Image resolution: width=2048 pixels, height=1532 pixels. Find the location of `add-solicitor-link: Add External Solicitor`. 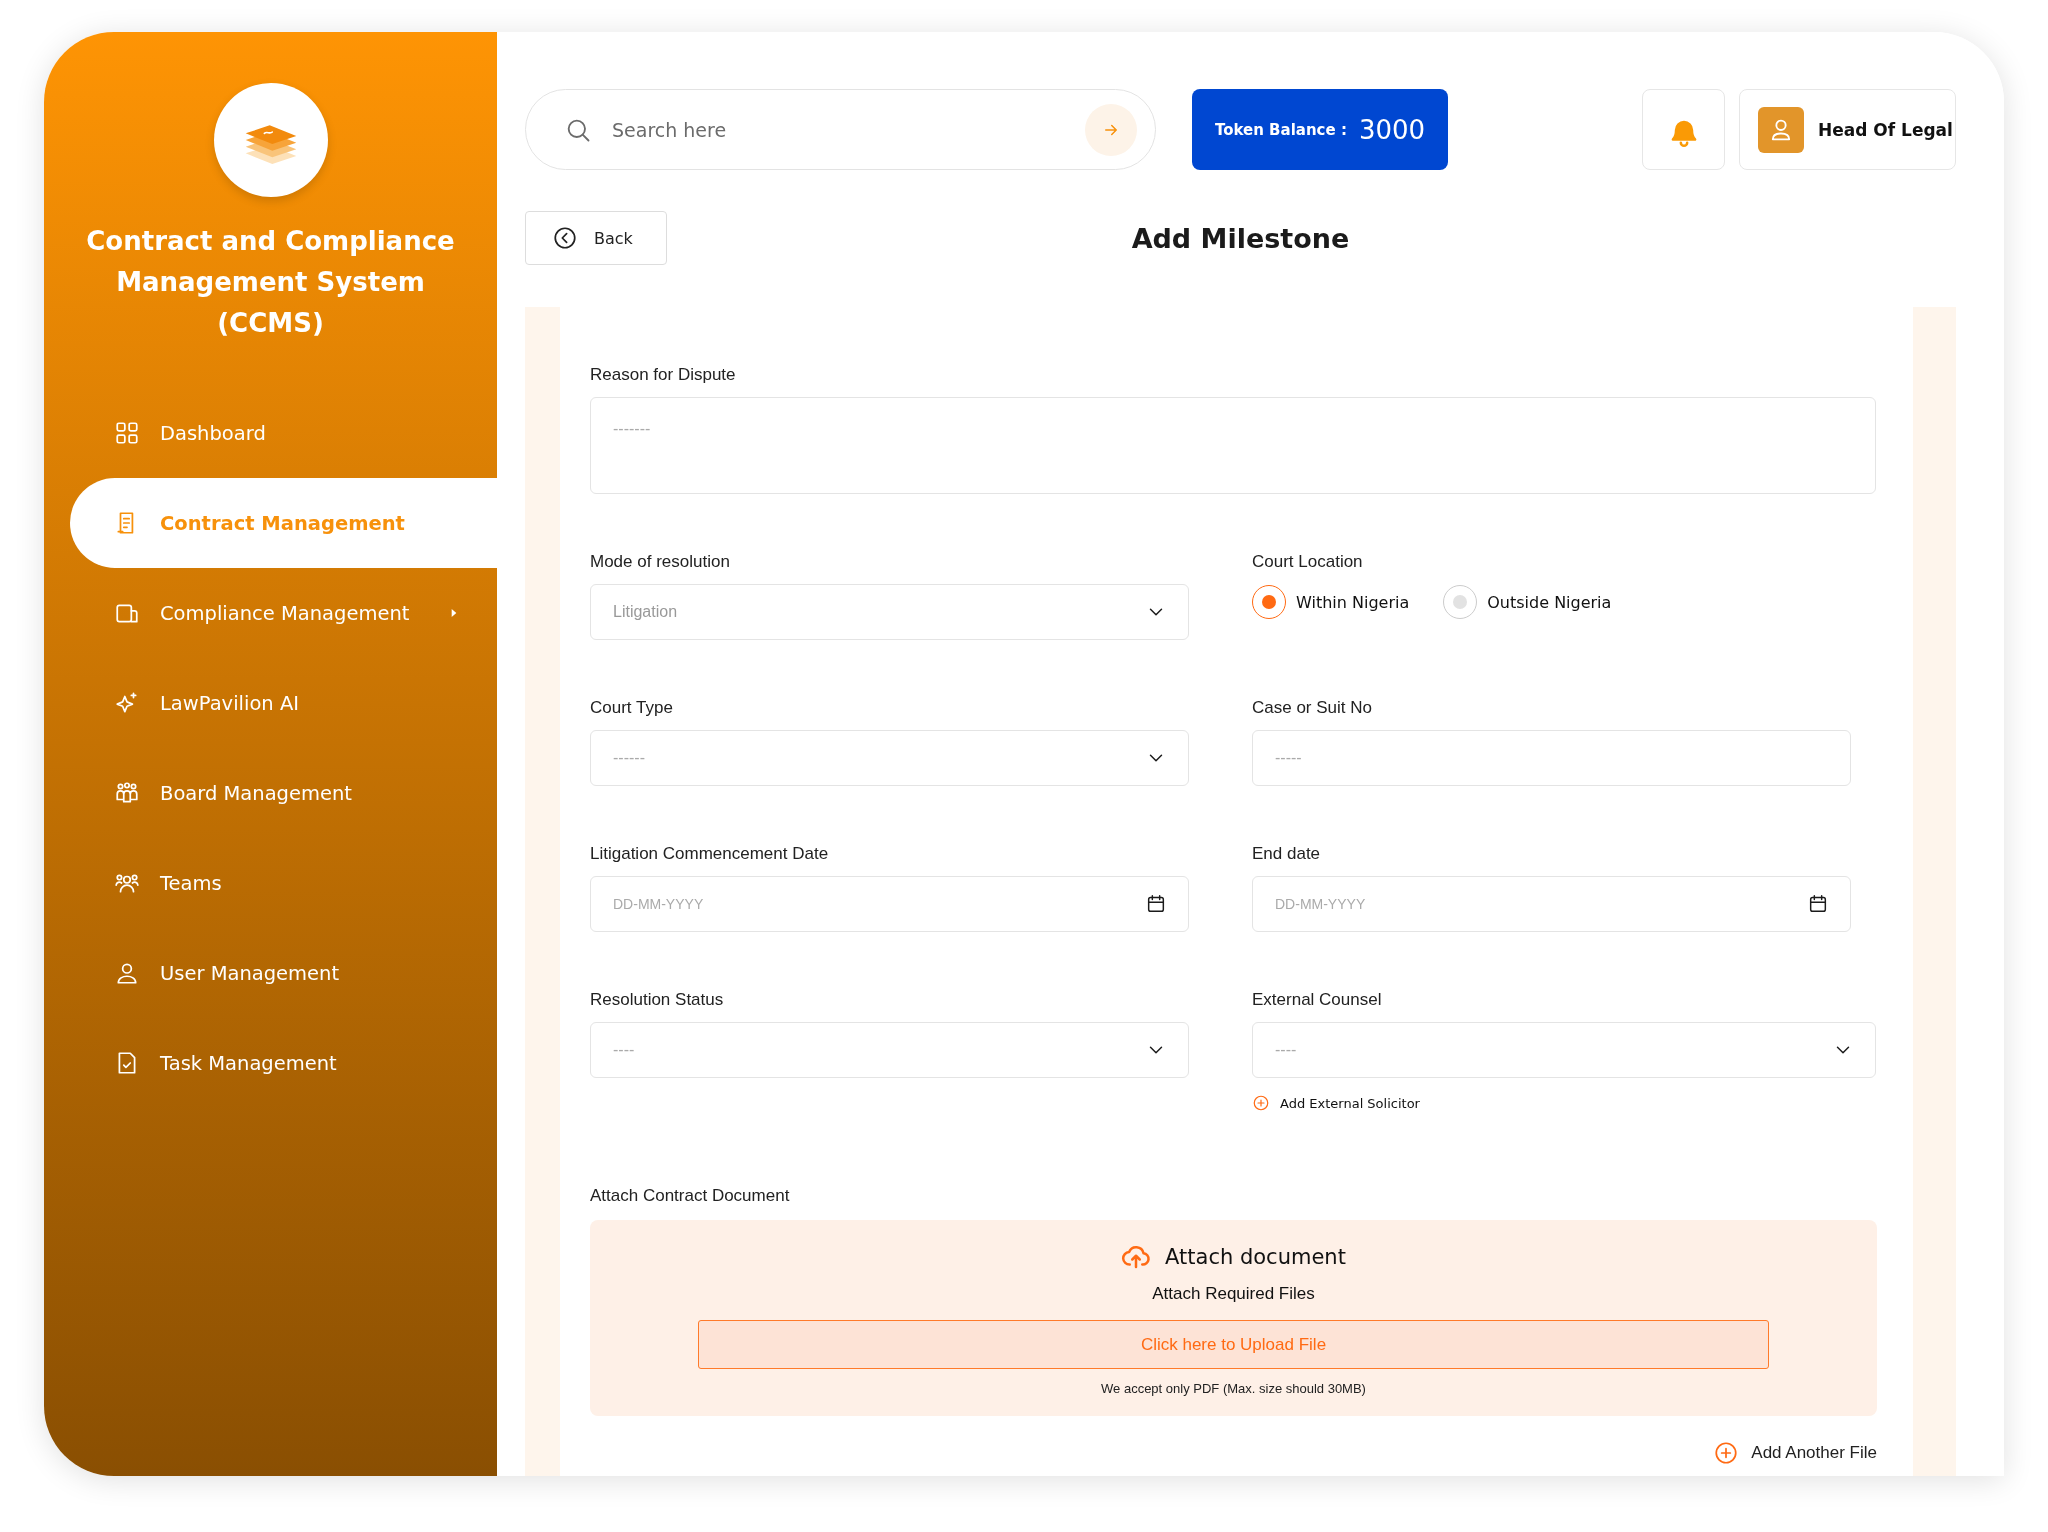

add-solicitor-link: Add External Solicitor is located at coordinates (1336, 1103).